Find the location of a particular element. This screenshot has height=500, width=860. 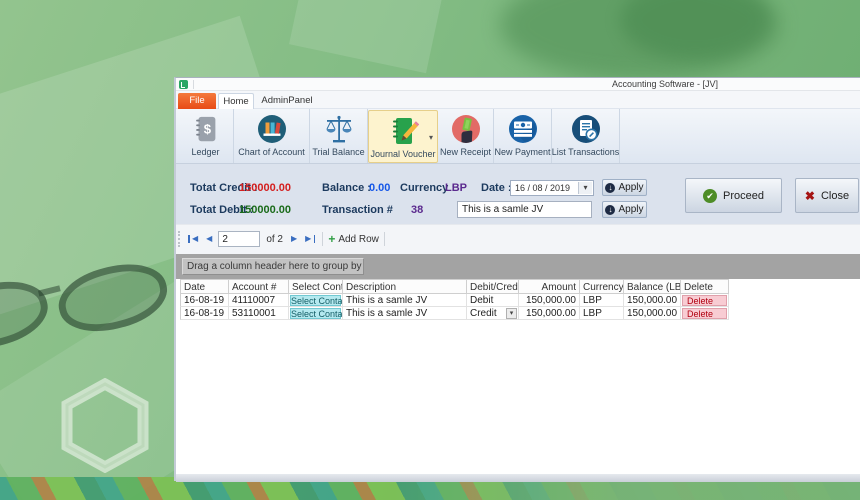

column-header-select-contact: Select Contact is located at coordinates (316, 286).